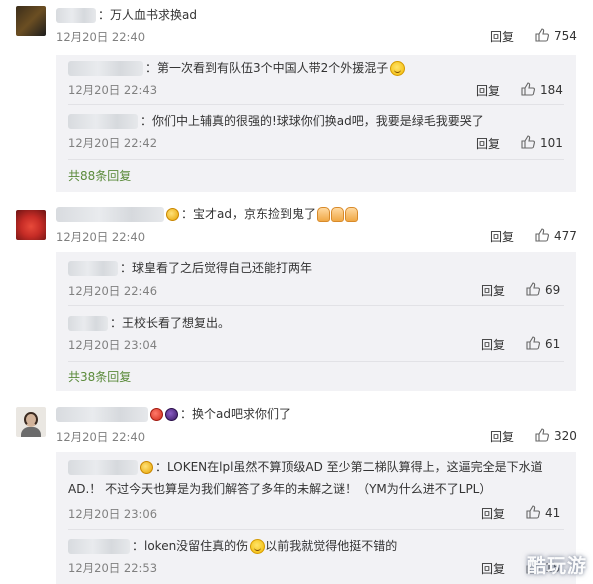  I want to click on like-count: 320, so click(565, 436).